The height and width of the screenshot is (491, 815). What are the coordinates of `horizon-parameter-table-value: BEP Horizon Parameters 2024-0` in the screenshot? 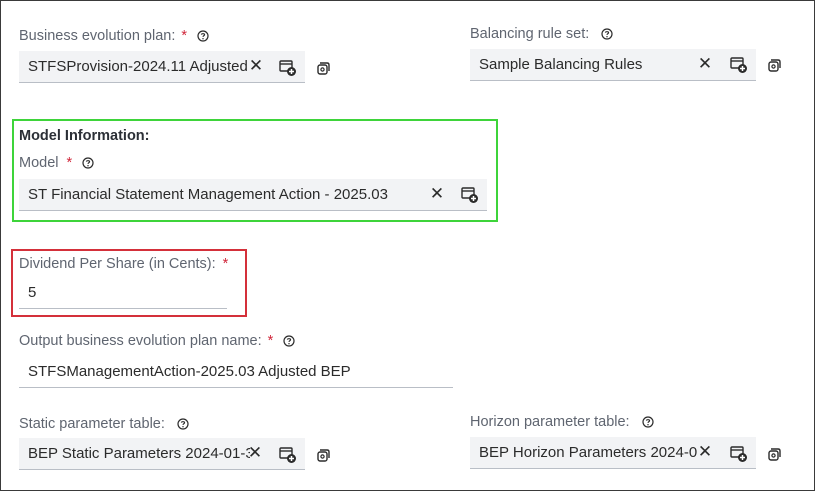 It's located at (588, 452).